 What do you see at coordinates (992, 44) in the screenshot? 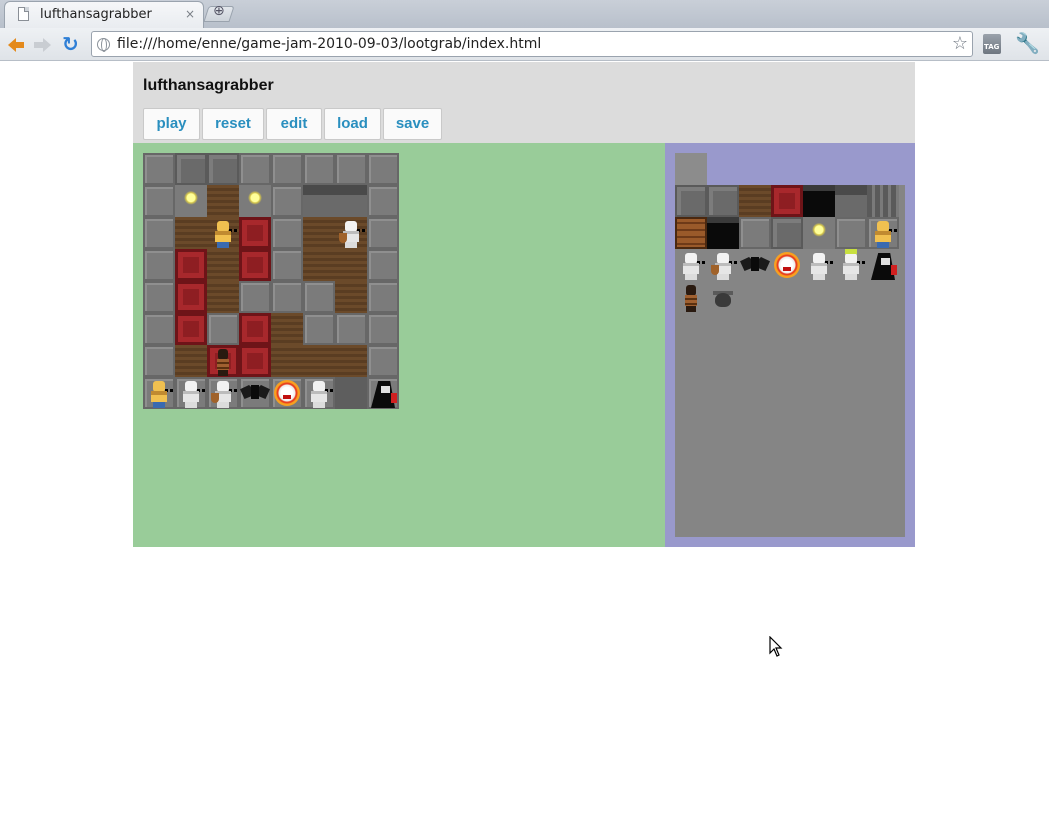
I see `tag-icon: TAG` at bounding box center [992, 44].